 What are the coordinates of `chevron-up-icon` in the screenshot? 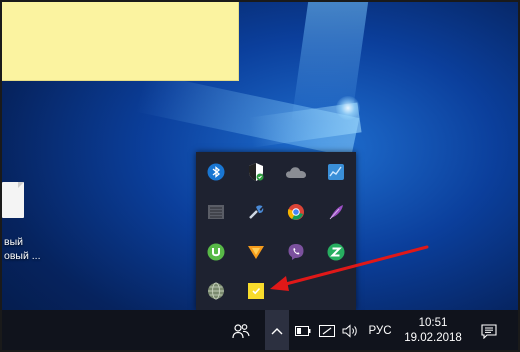 It's located at (277, 331).